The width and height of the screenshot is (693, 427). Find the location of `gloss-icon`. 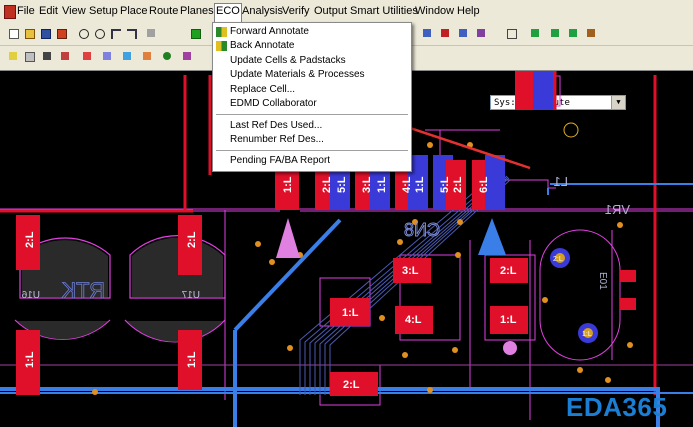

gloss-icon is located at coordinates (147, 56).